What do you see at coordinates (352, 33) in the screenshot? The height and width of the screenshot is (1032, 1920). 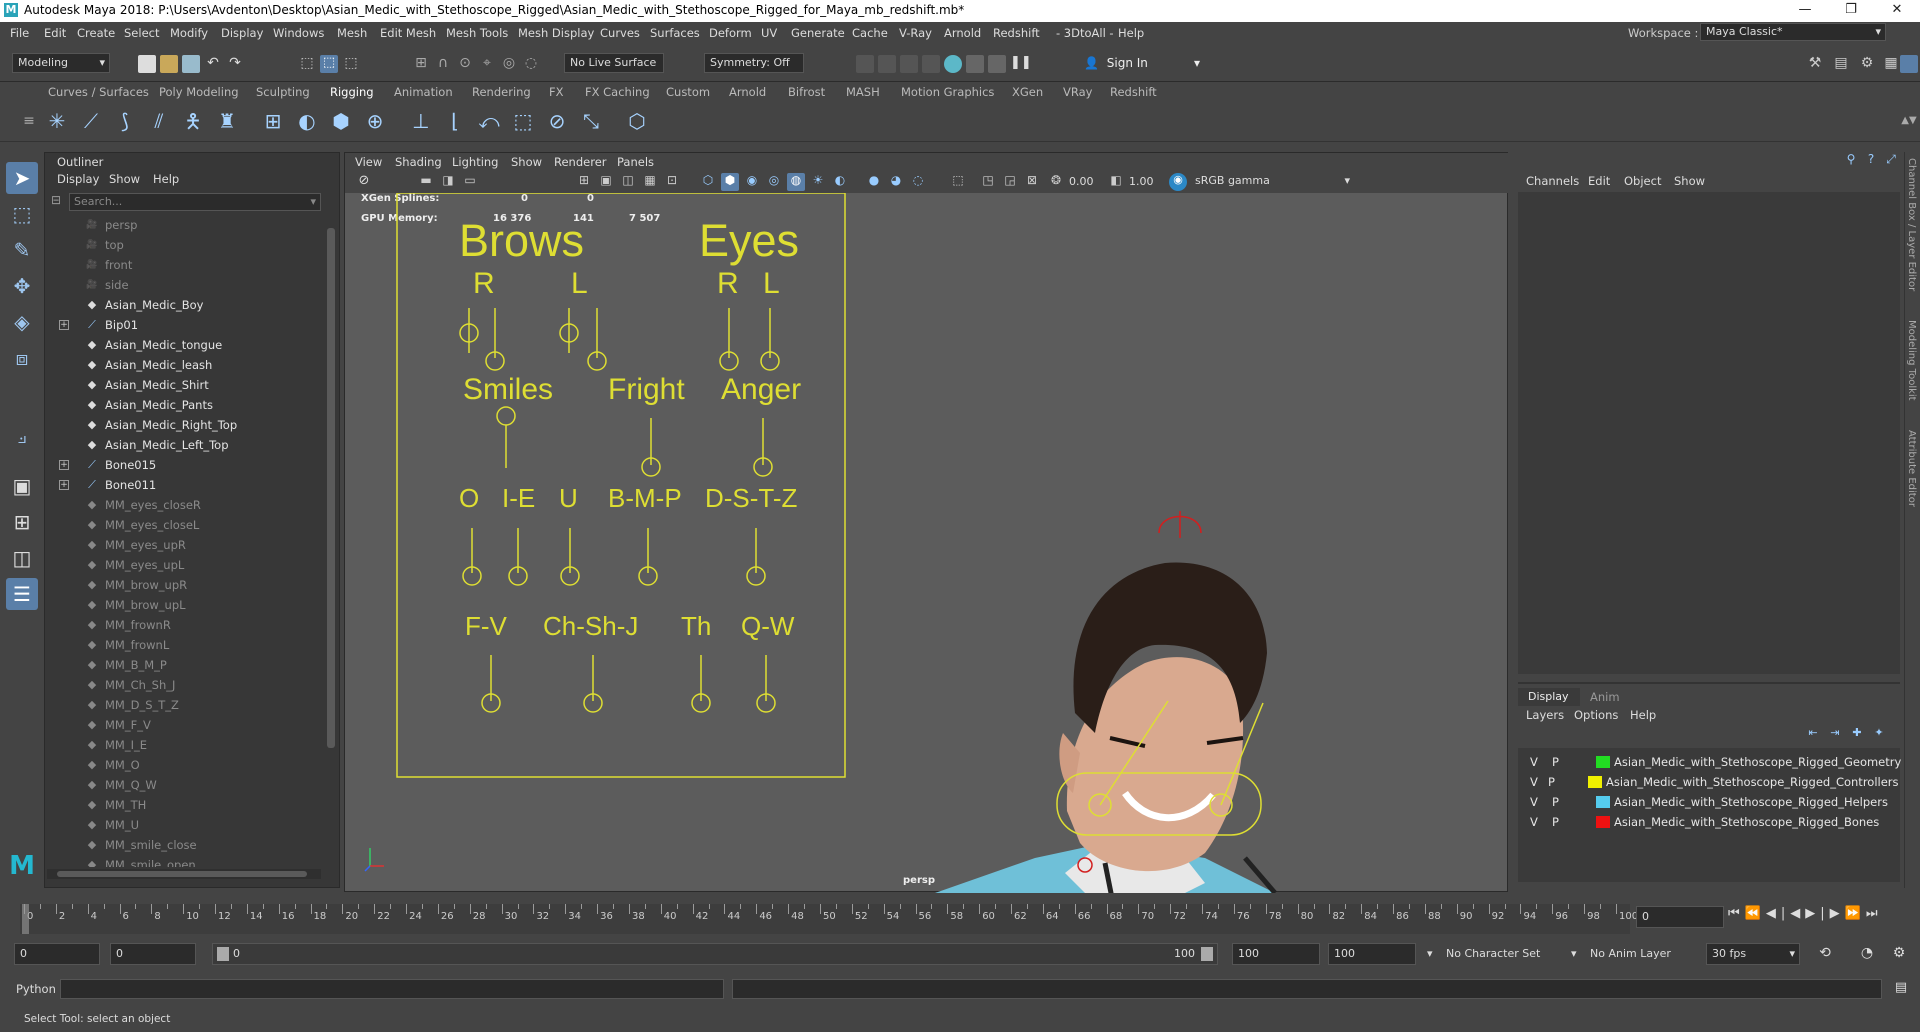 I see `menu-mesh: Mesh` at bounding box center [352, 33].